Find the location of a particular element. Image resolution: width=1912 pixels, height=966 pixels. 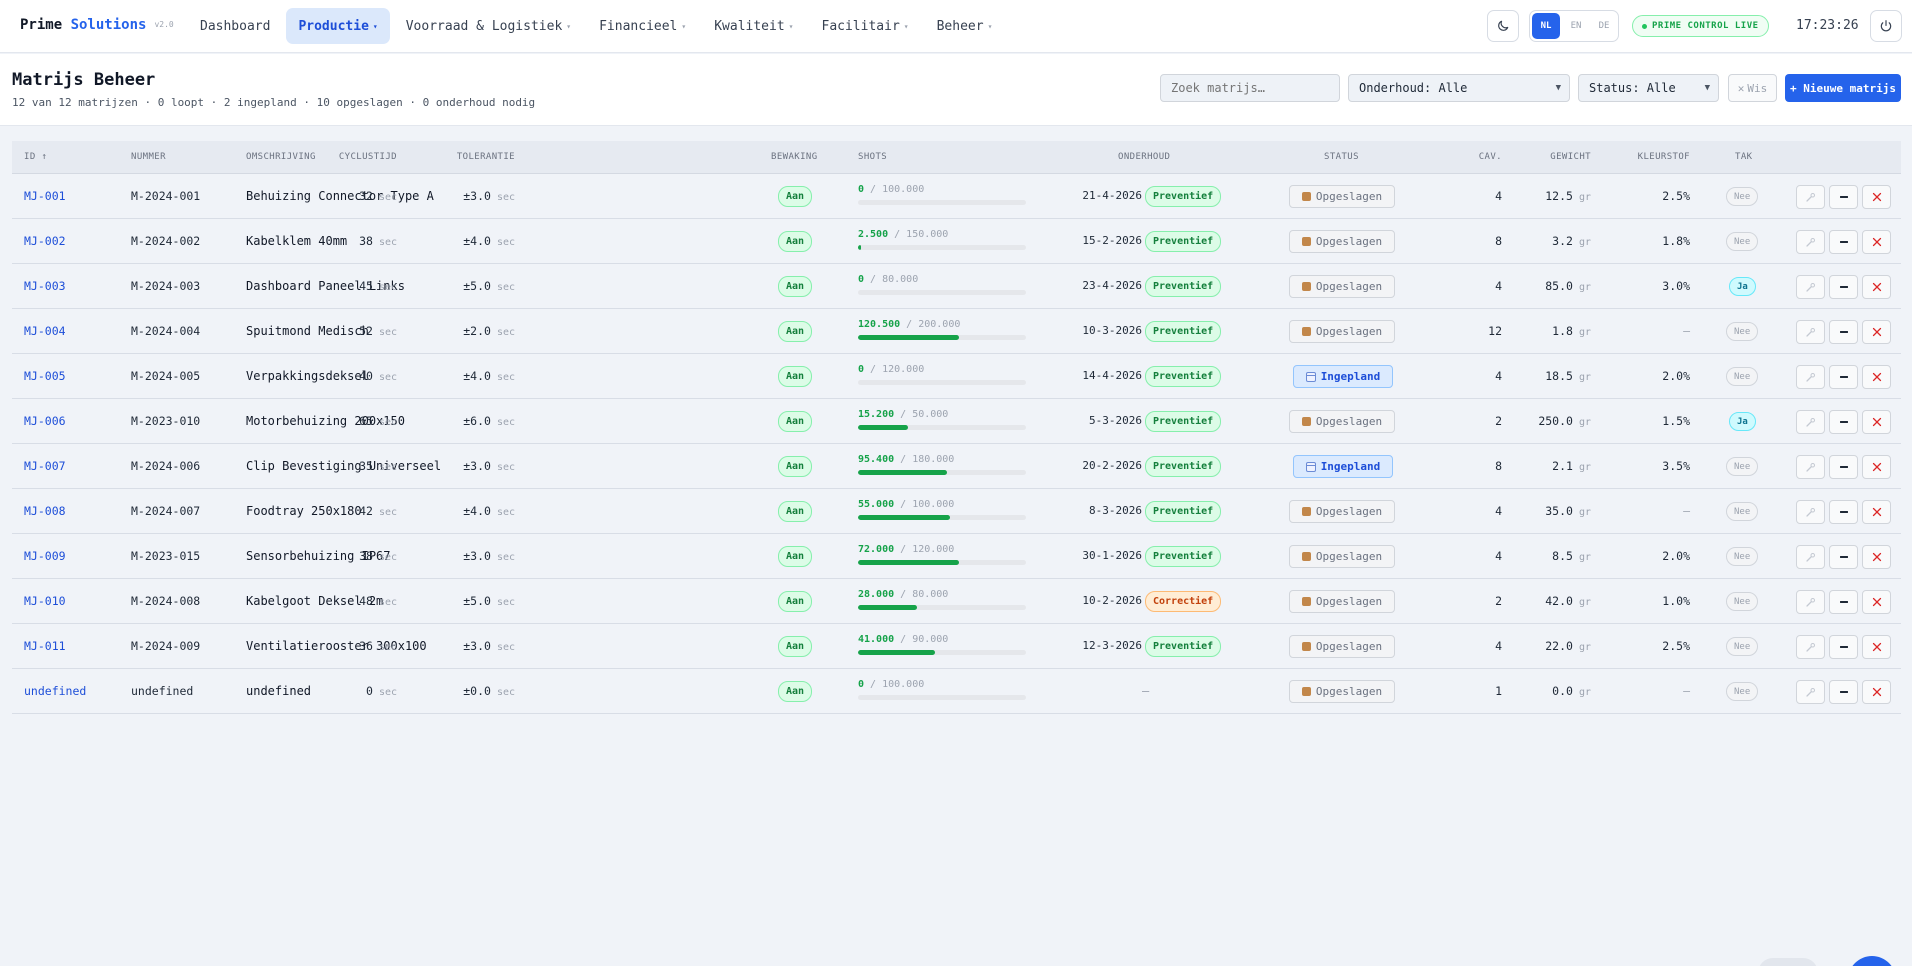

mold-id-link: MJ-007 is located at coordinates (45, 466).